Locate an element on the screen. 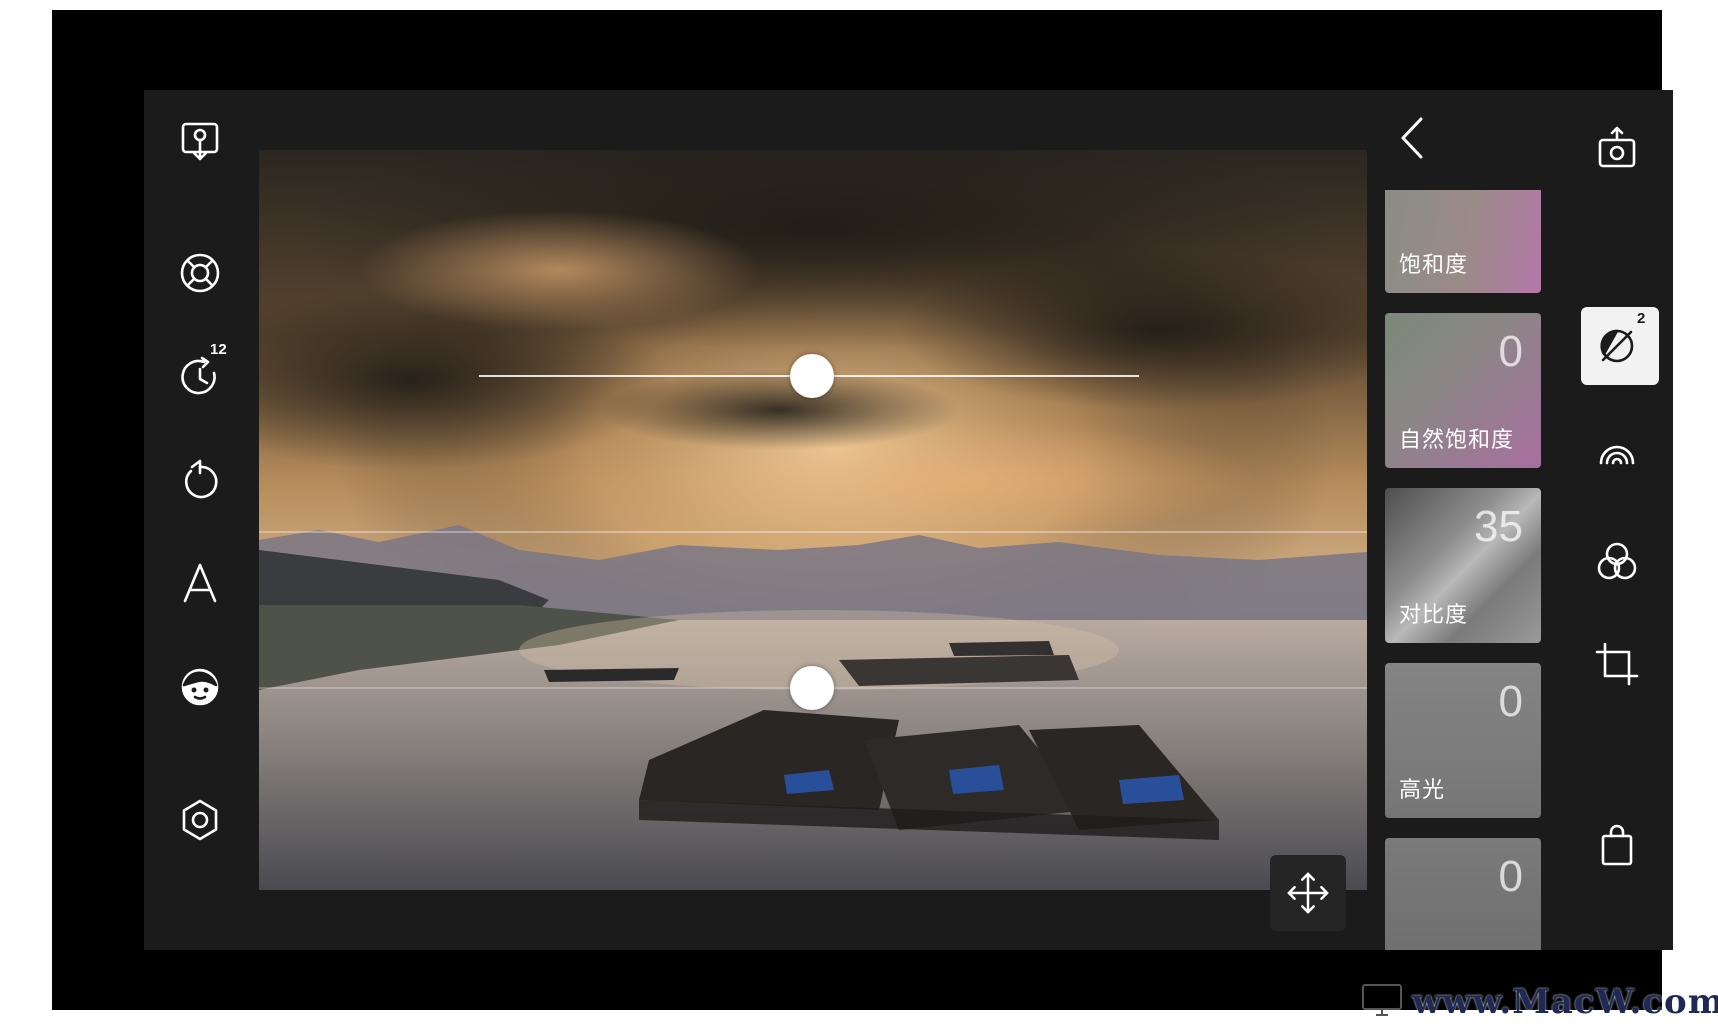 Image resolution: width=1718 pixels, height=1026 pixels. store-button is located at coordinates (1617, 846).